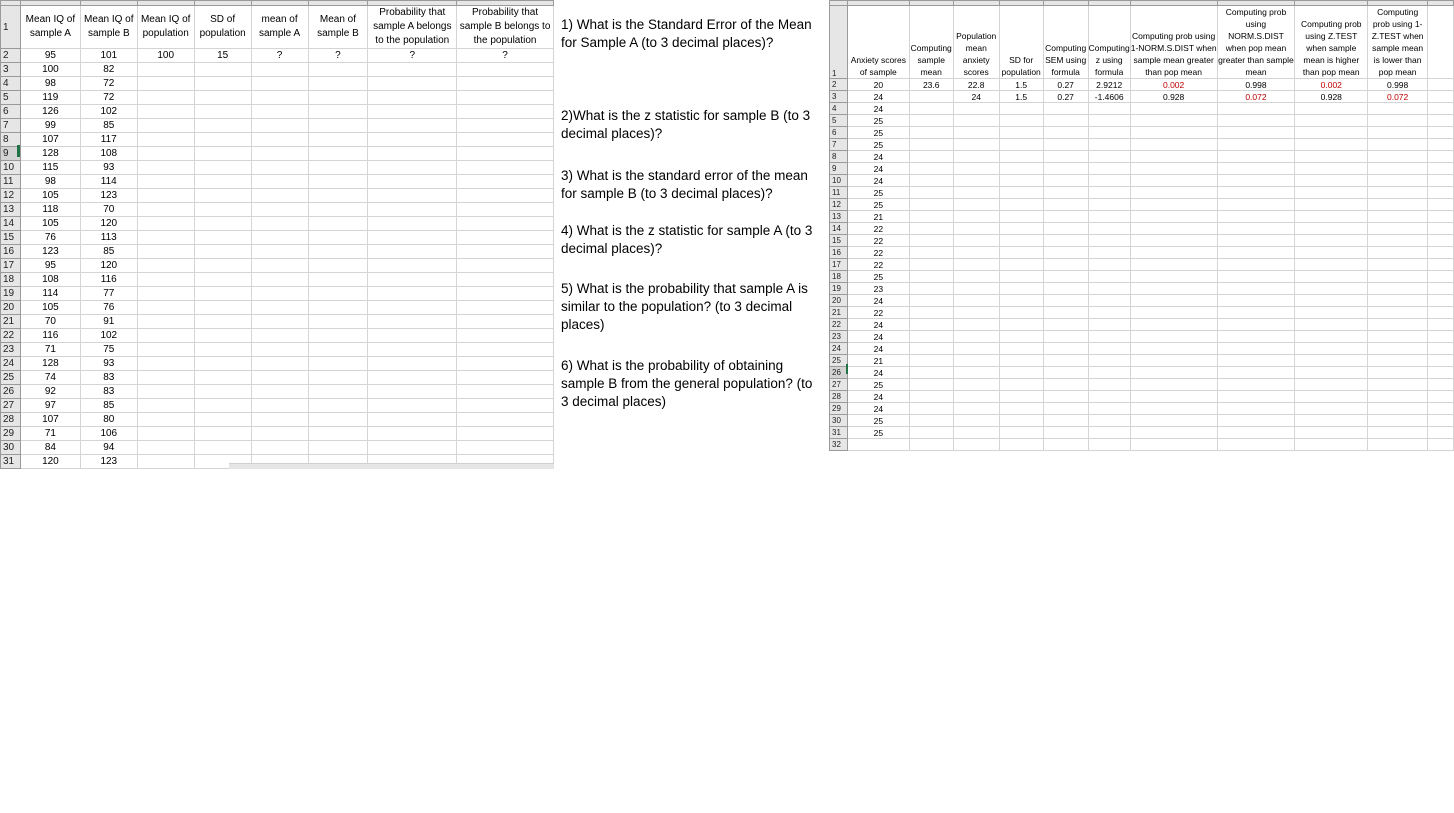 Image resolution: width=1454 pixels, height=813 pixels. I want to click on cell-sample-a: 114, so click(50, 293).